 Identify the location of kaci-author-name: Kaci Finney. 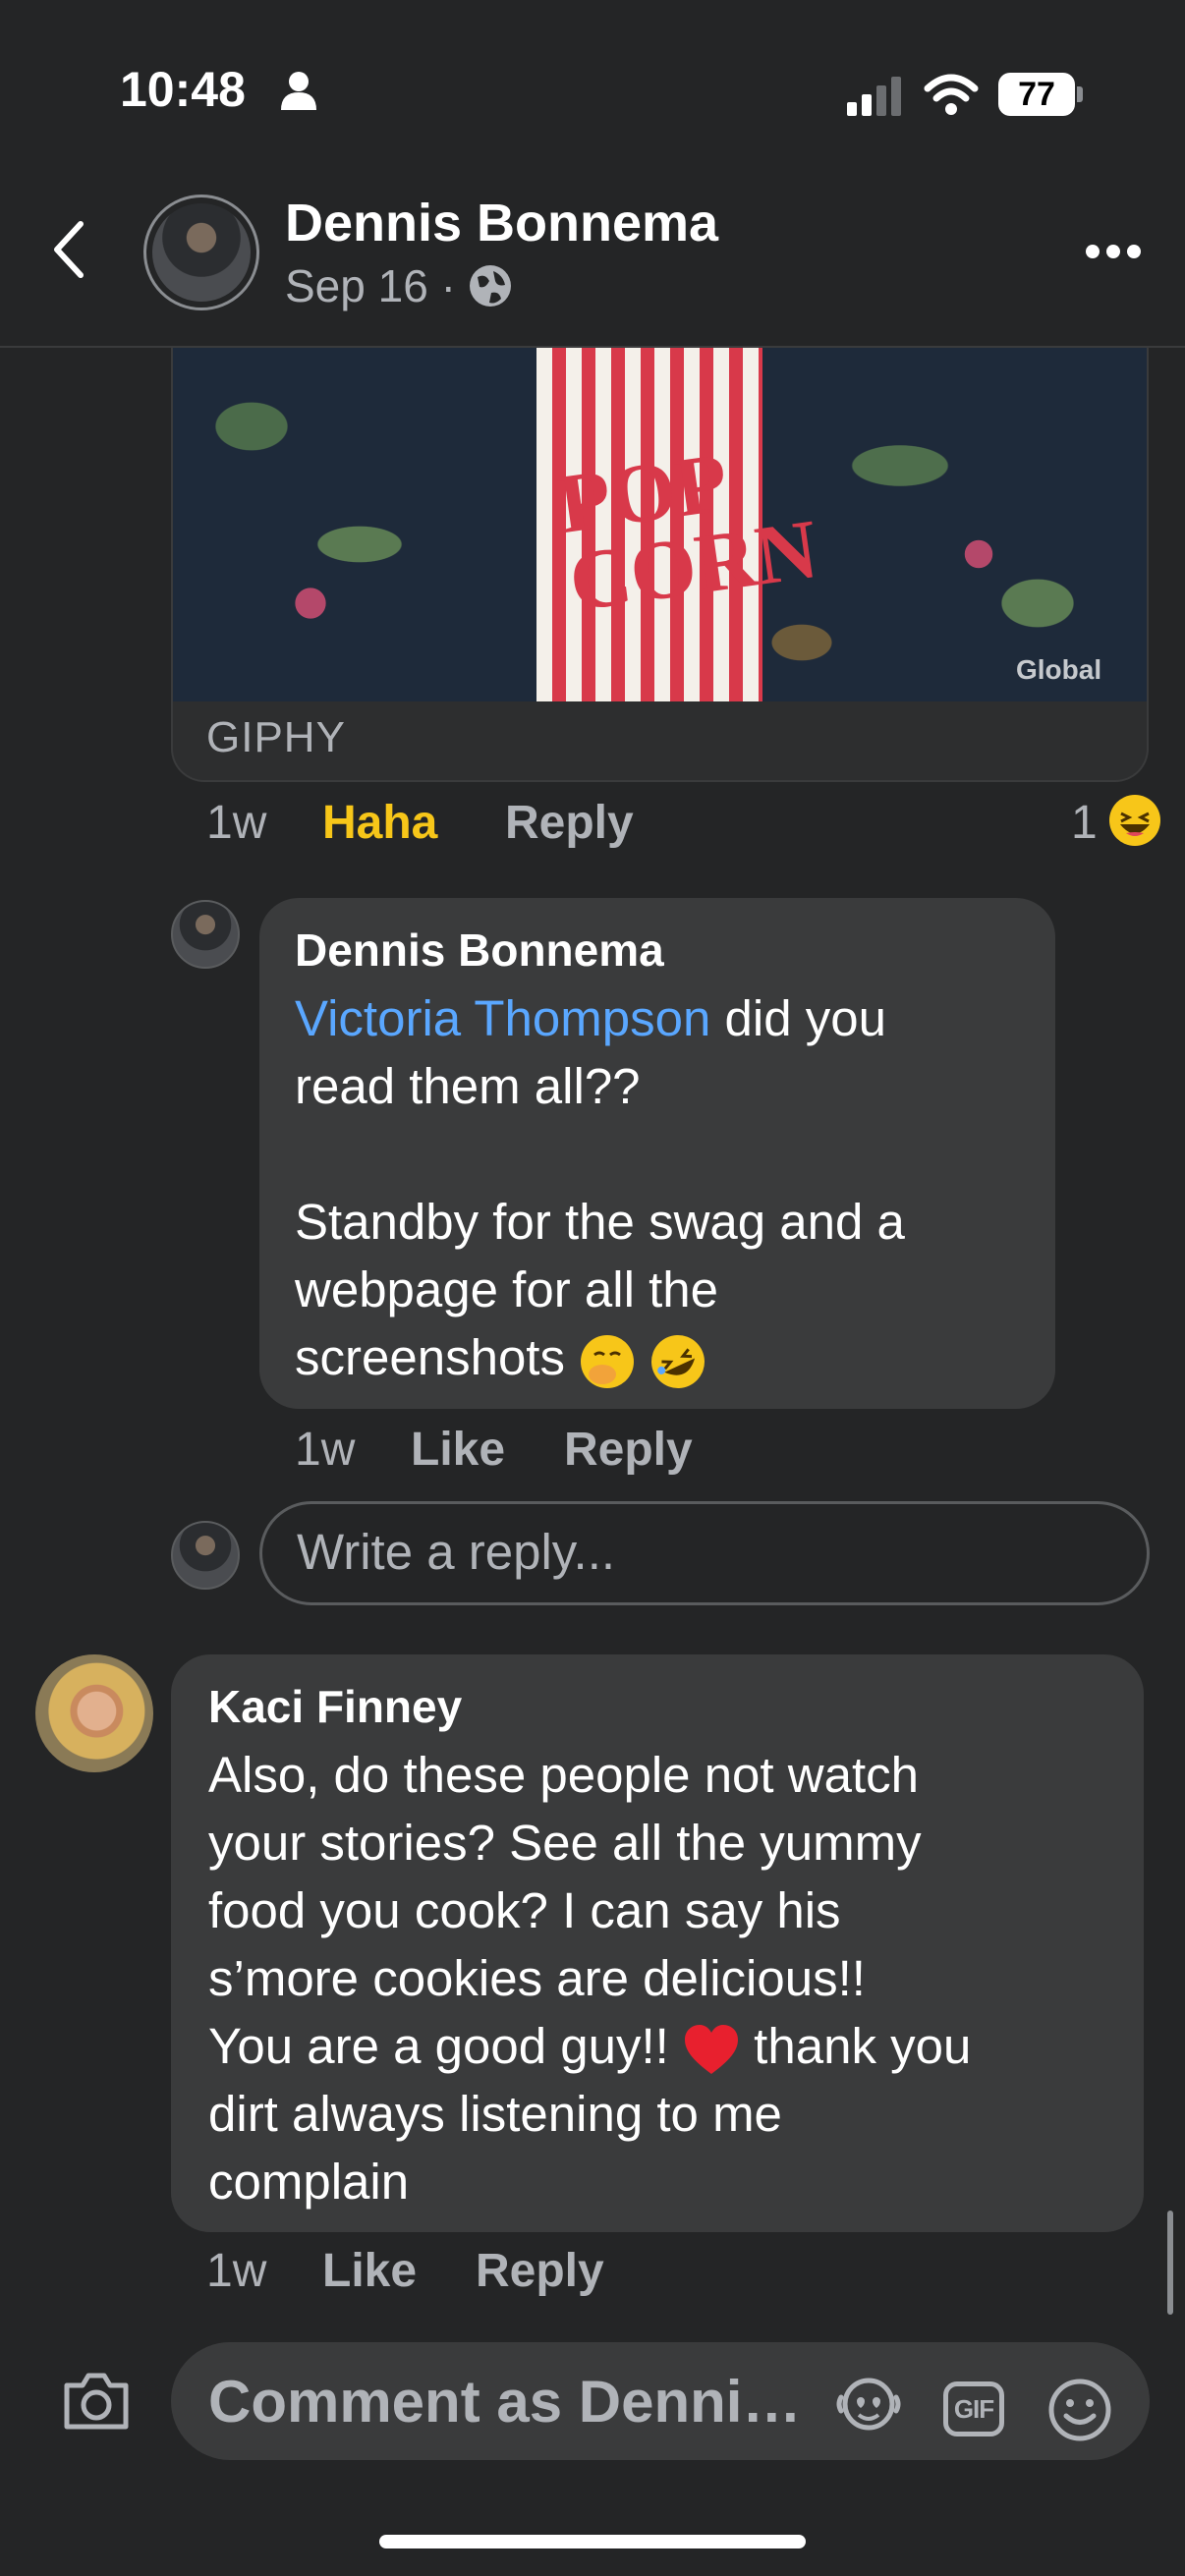
(335, 1706).